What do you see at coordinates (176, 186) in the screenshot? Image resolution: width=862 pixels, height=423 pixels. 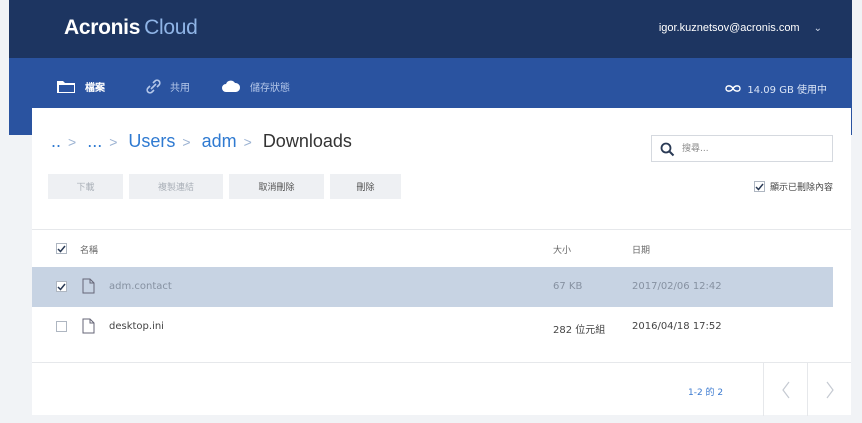 I see `copy-link-button: 複製連結` at bounding box center [176, 186].